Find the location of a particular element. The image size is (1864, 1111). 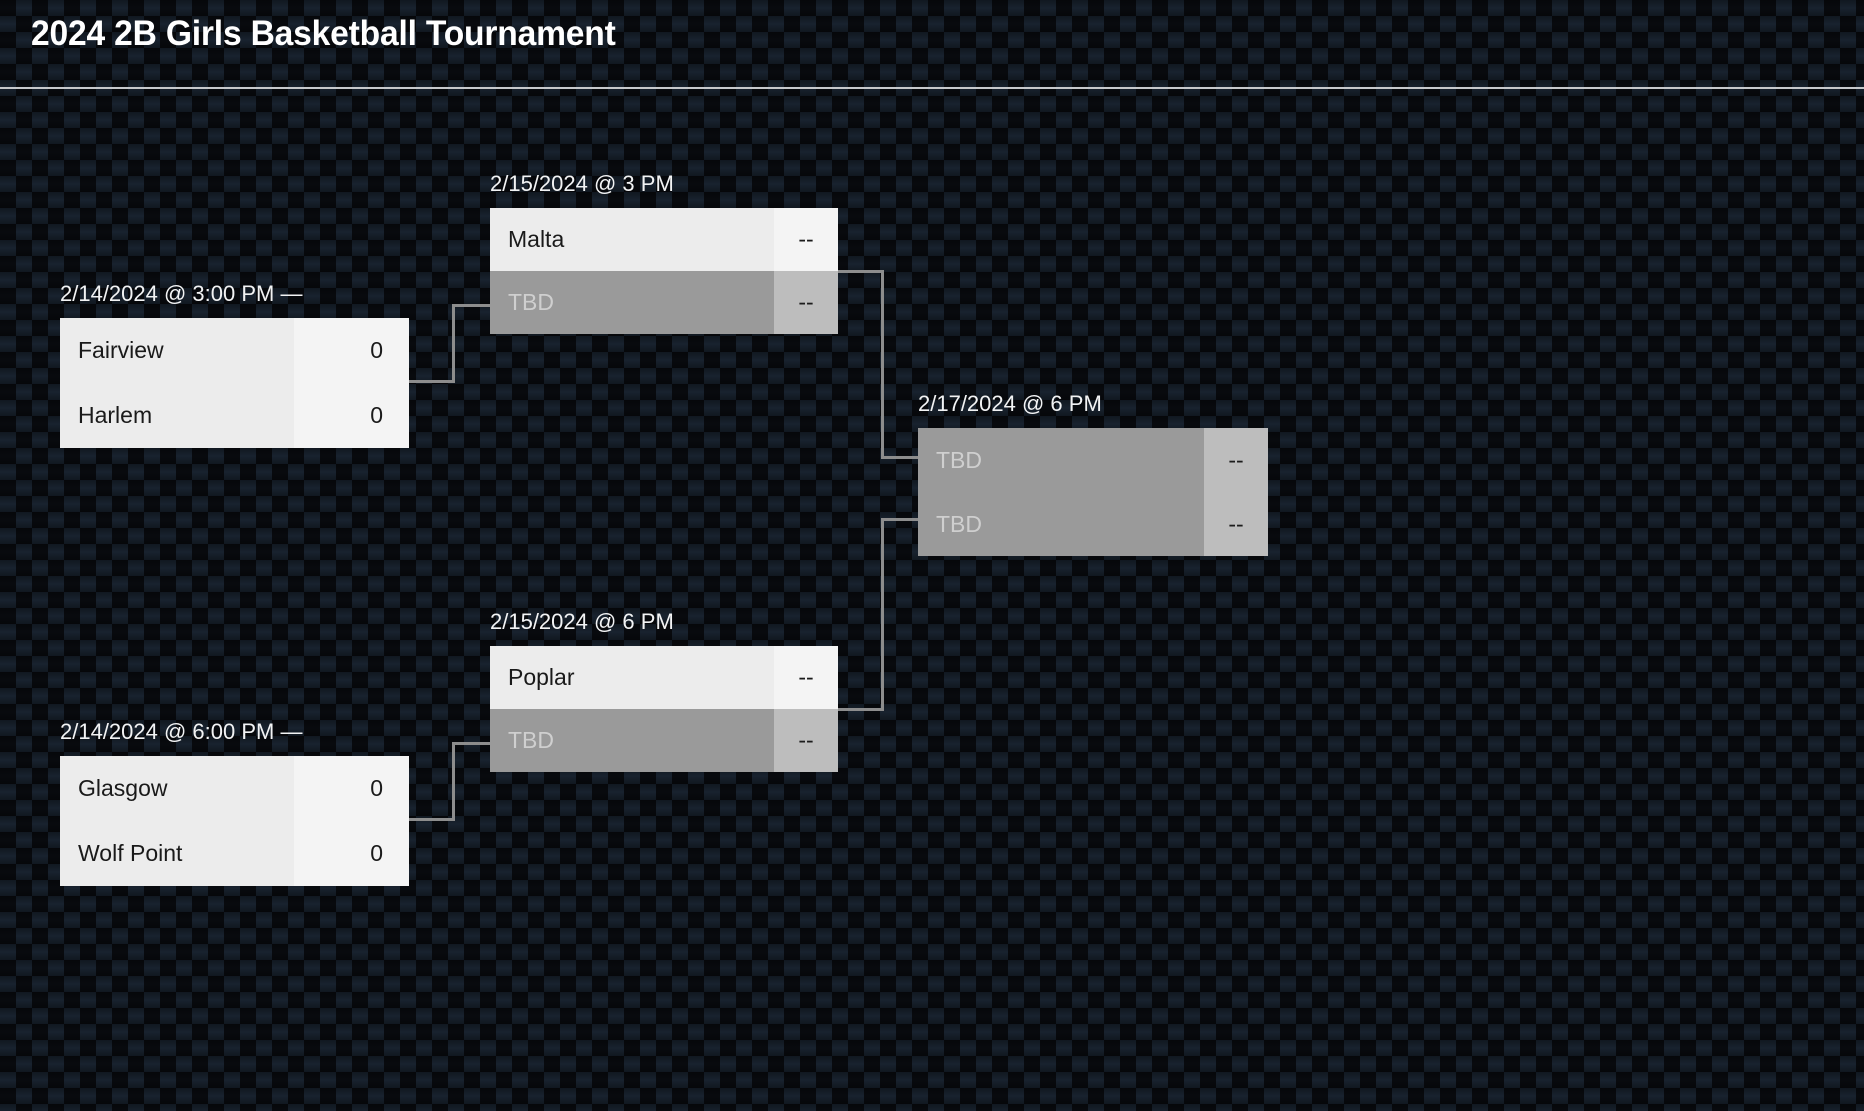

connector-r1m2-v is located at coordinates (453, 781).